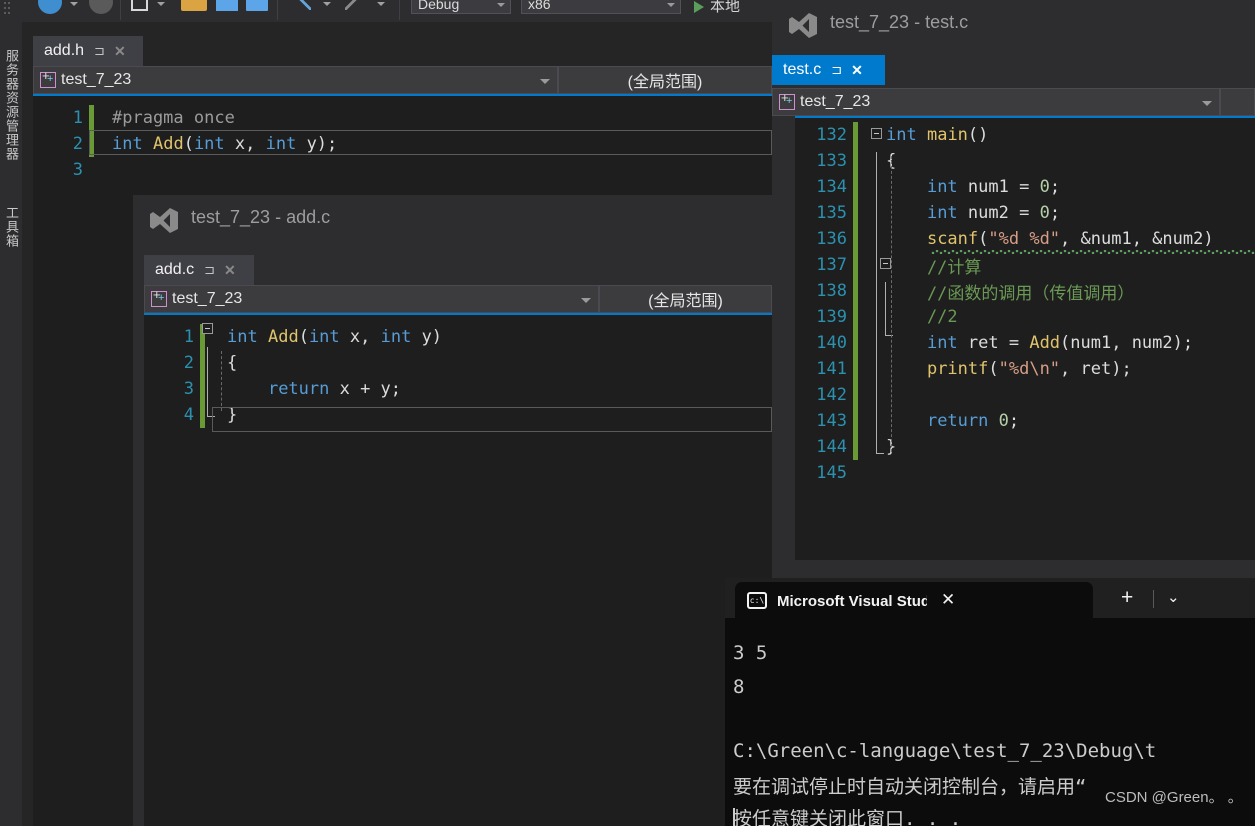  Describe the element at coordinates (1013, 26) in the screenshot. I see `testc-title-bar: test_7_23 - test.c` at that location.